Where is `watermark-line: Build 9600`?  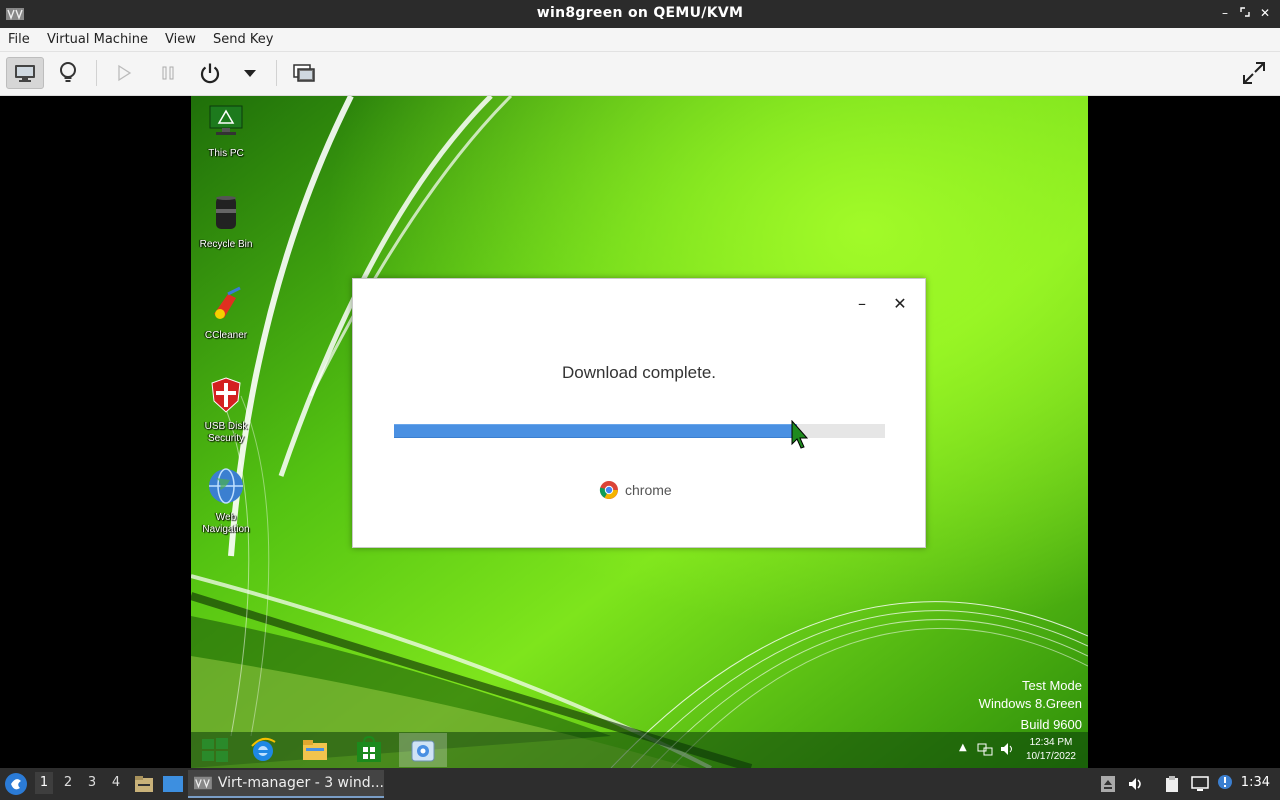 watermark-line: Build 9600 is located at coordinates (1051, 724).